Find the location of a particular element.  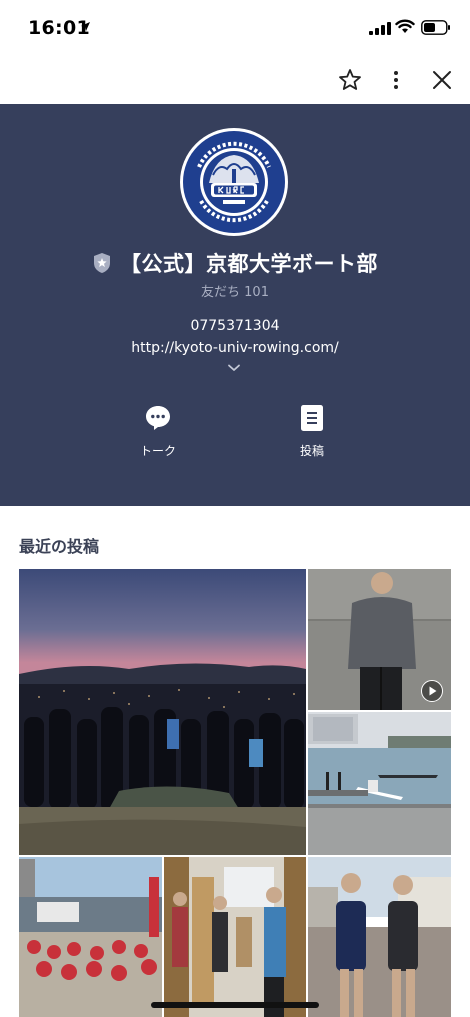

post-photo-indoor is located at coordinates (235, 937).